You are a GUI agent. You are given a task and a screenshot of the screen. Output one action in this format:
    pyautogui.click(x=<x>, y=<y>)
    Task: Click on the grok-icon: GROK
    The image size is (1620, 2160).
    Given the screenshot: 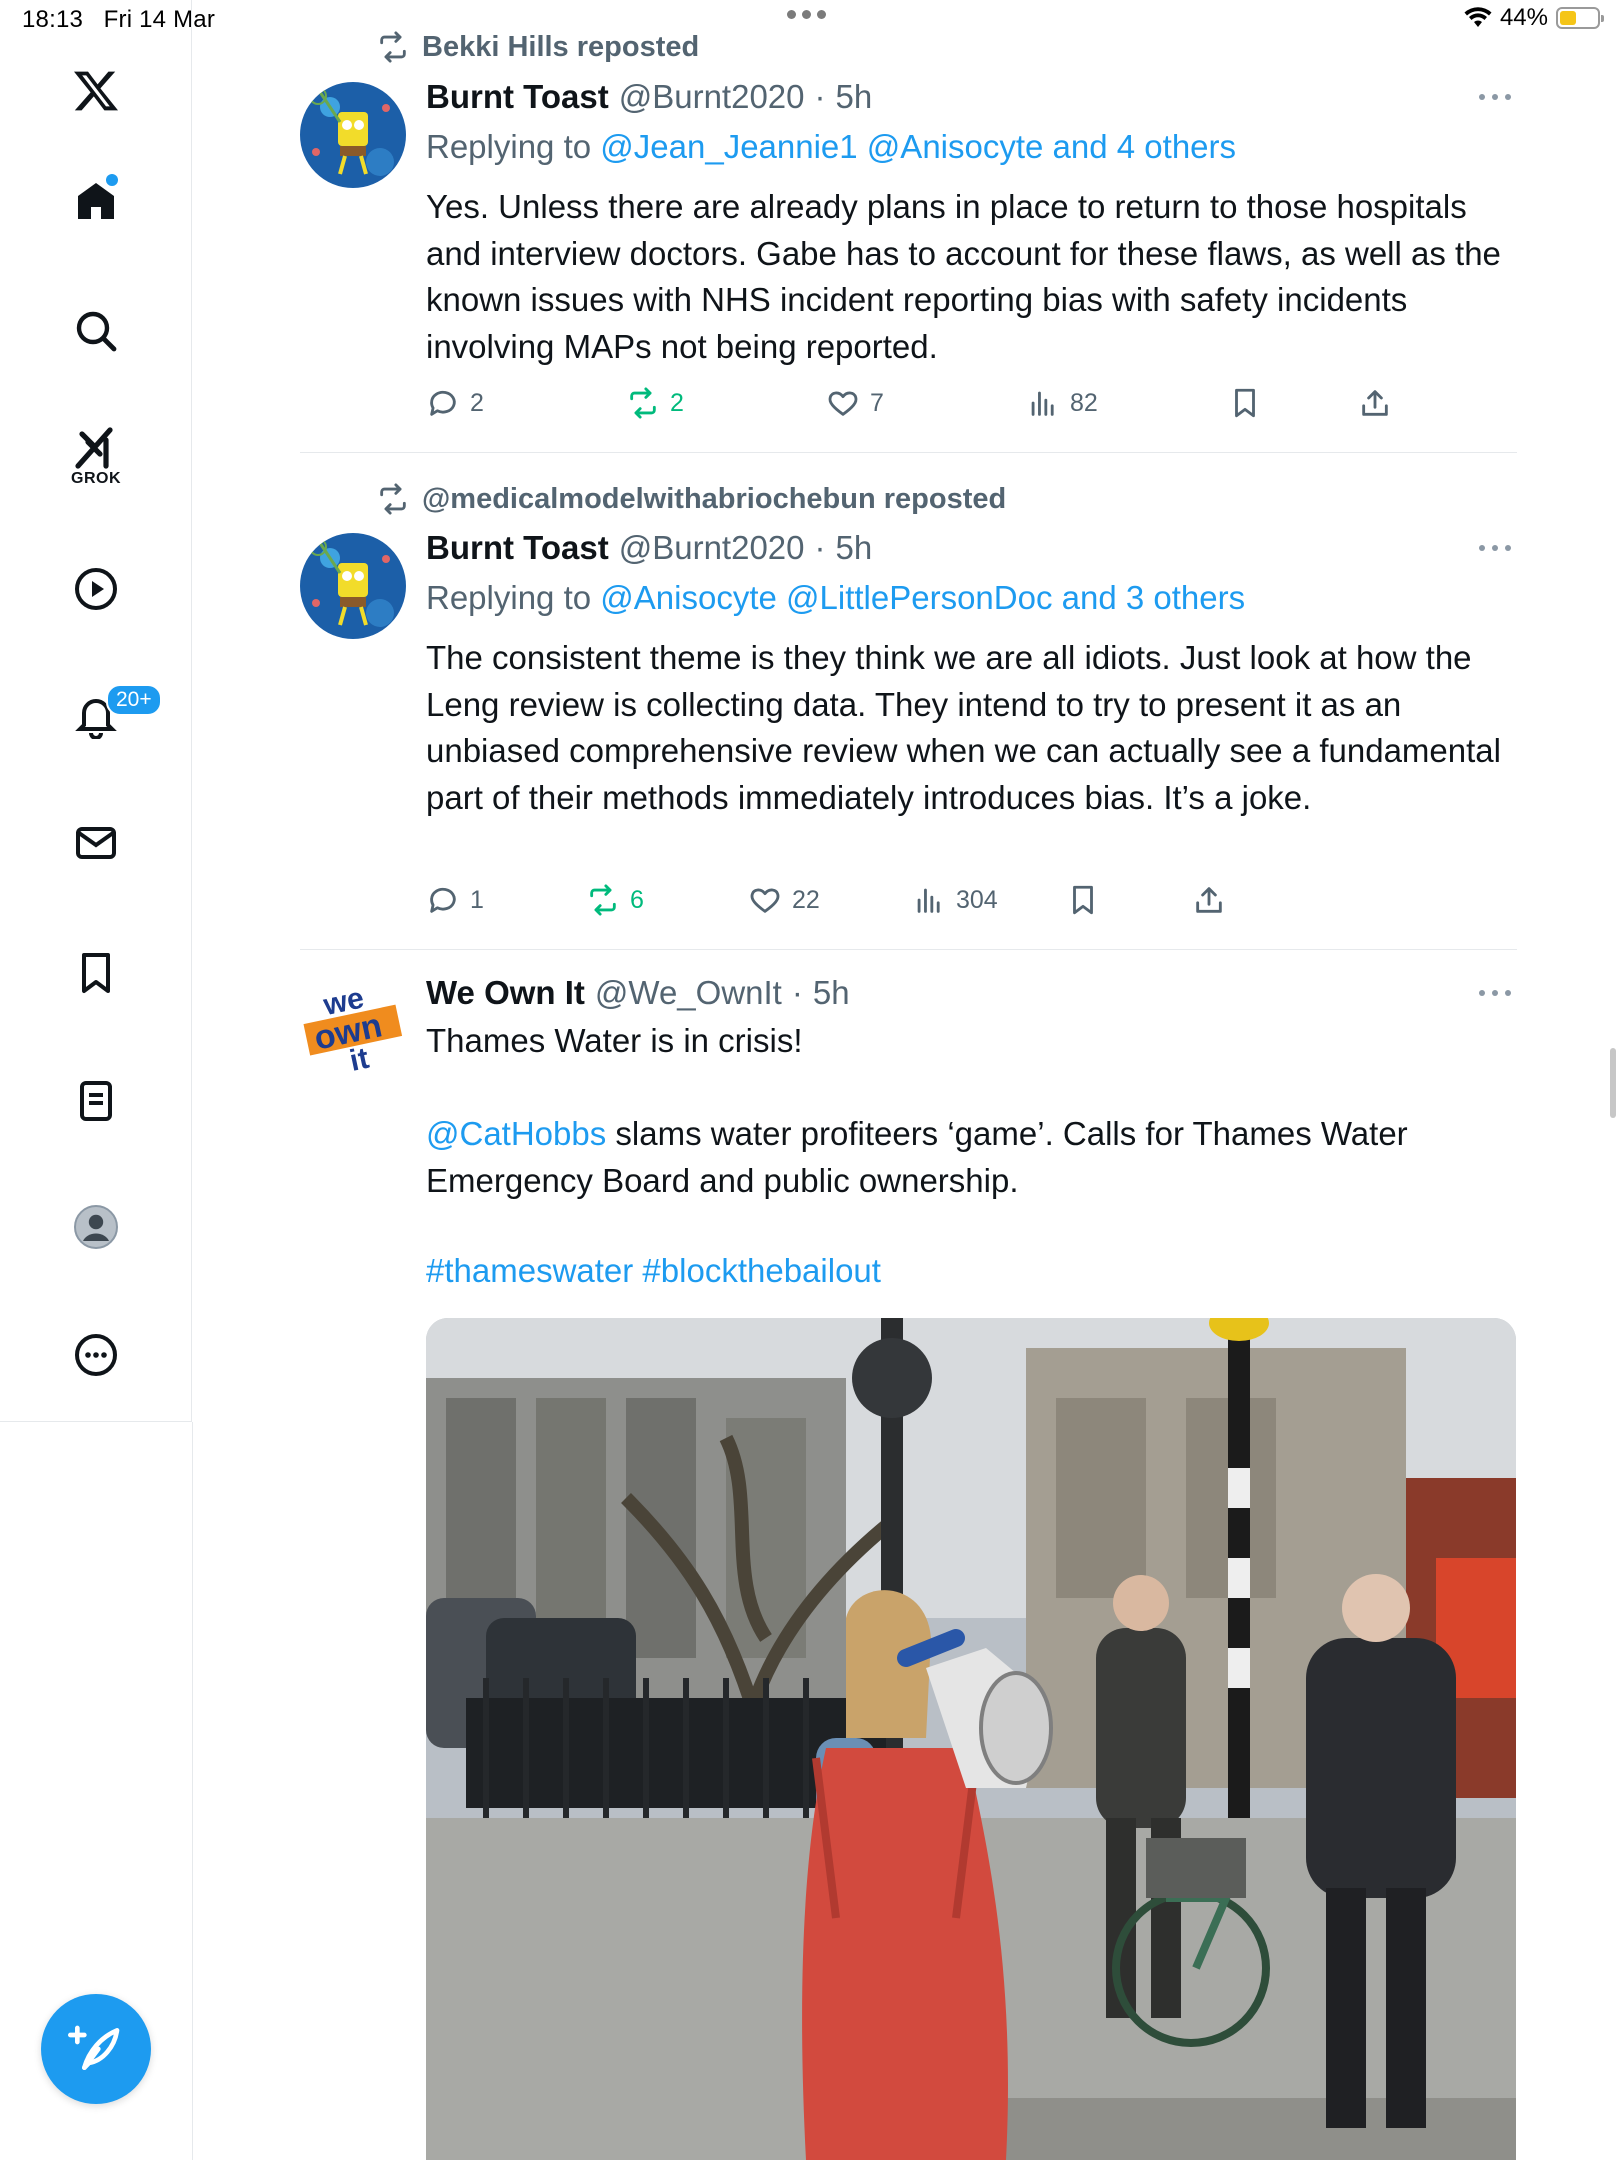 What is the action you would take?
    pyautogui.click(x=96, y=455)
    